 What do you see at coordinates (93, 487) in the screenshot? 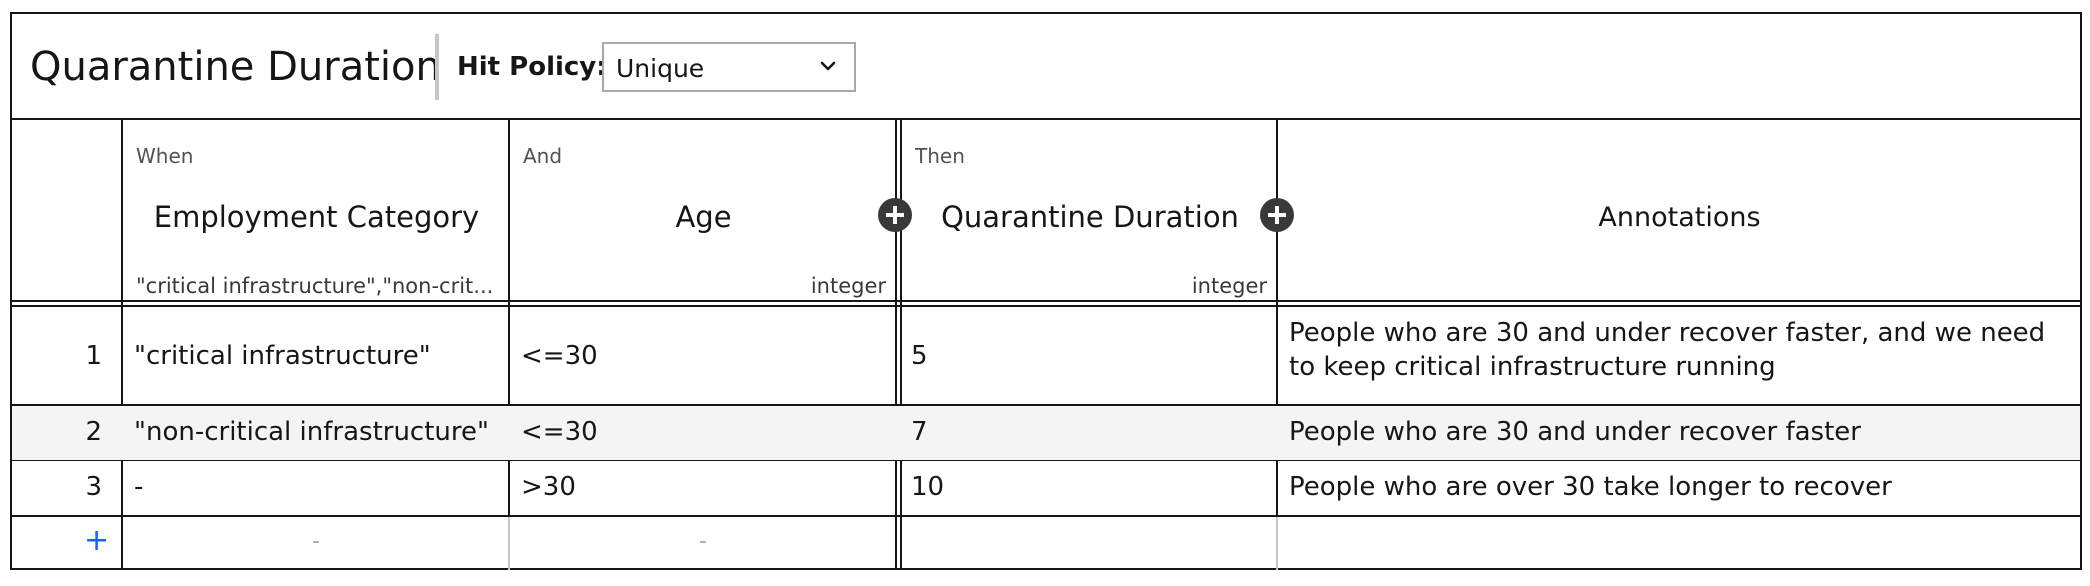
I see `row-number: 3` at bounding box center [93, 487].